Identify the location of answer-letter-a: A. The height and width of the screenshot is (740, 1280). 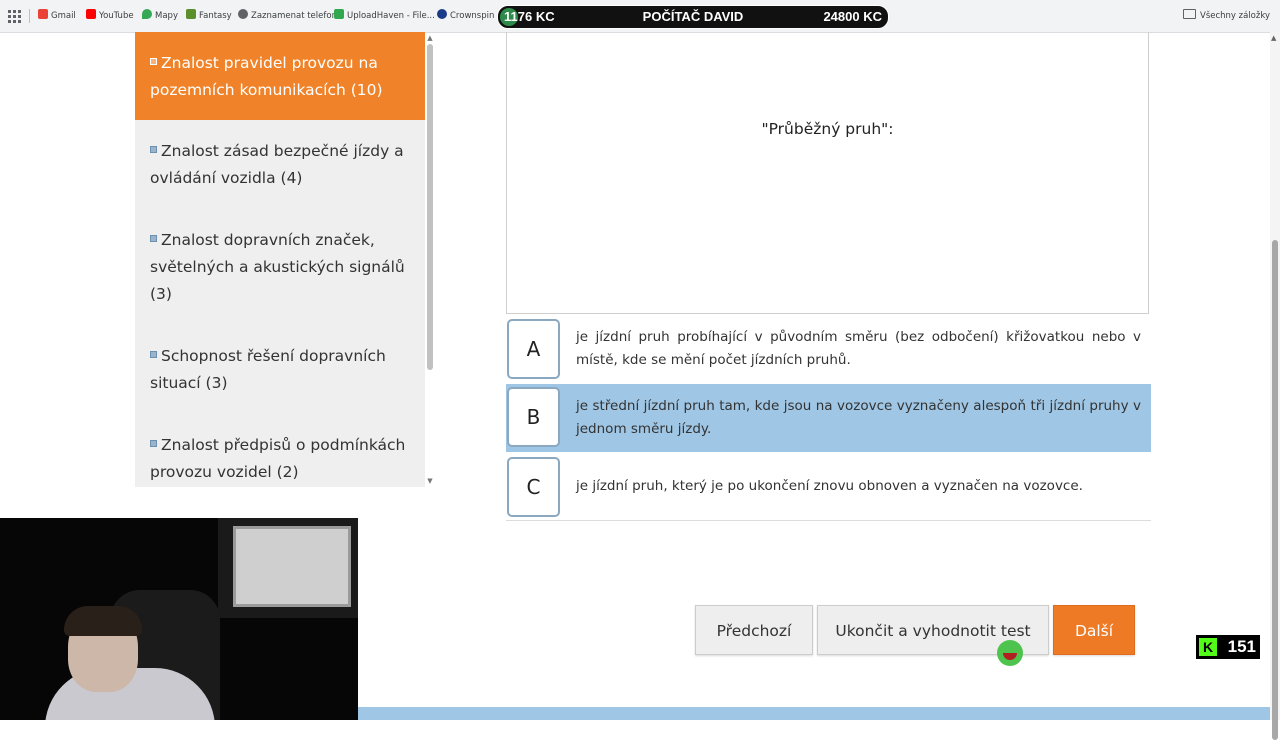
(533, 349).